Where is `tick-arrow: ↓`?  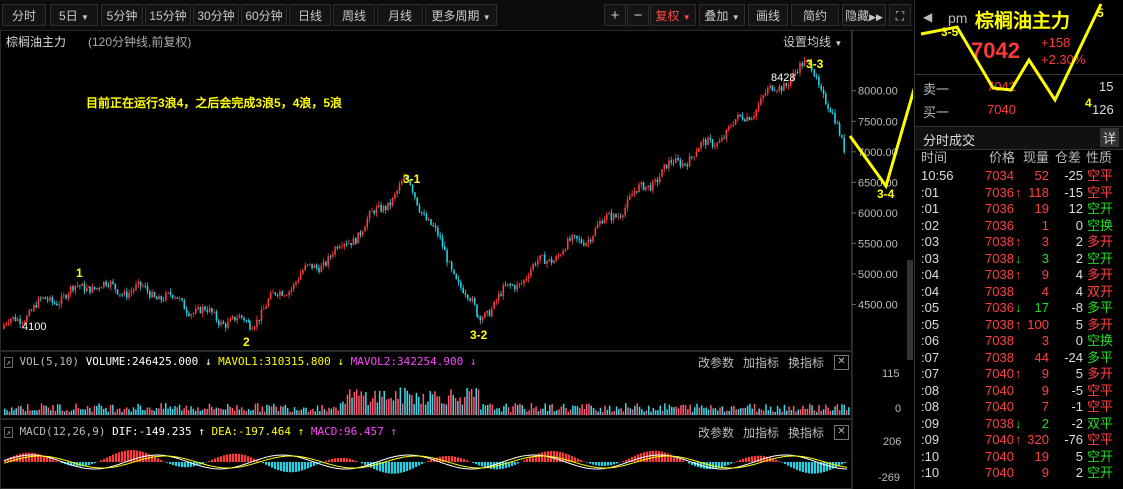 tick-arrow: ↓ is located at coordinates (1018, 307).